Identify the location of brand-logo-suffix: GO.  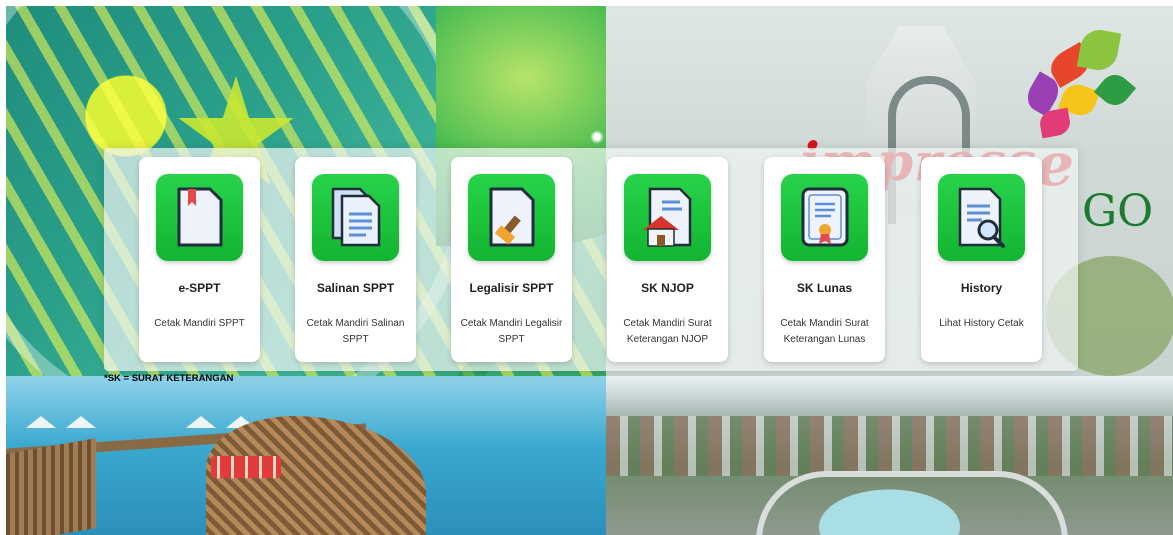
(1118, 211).